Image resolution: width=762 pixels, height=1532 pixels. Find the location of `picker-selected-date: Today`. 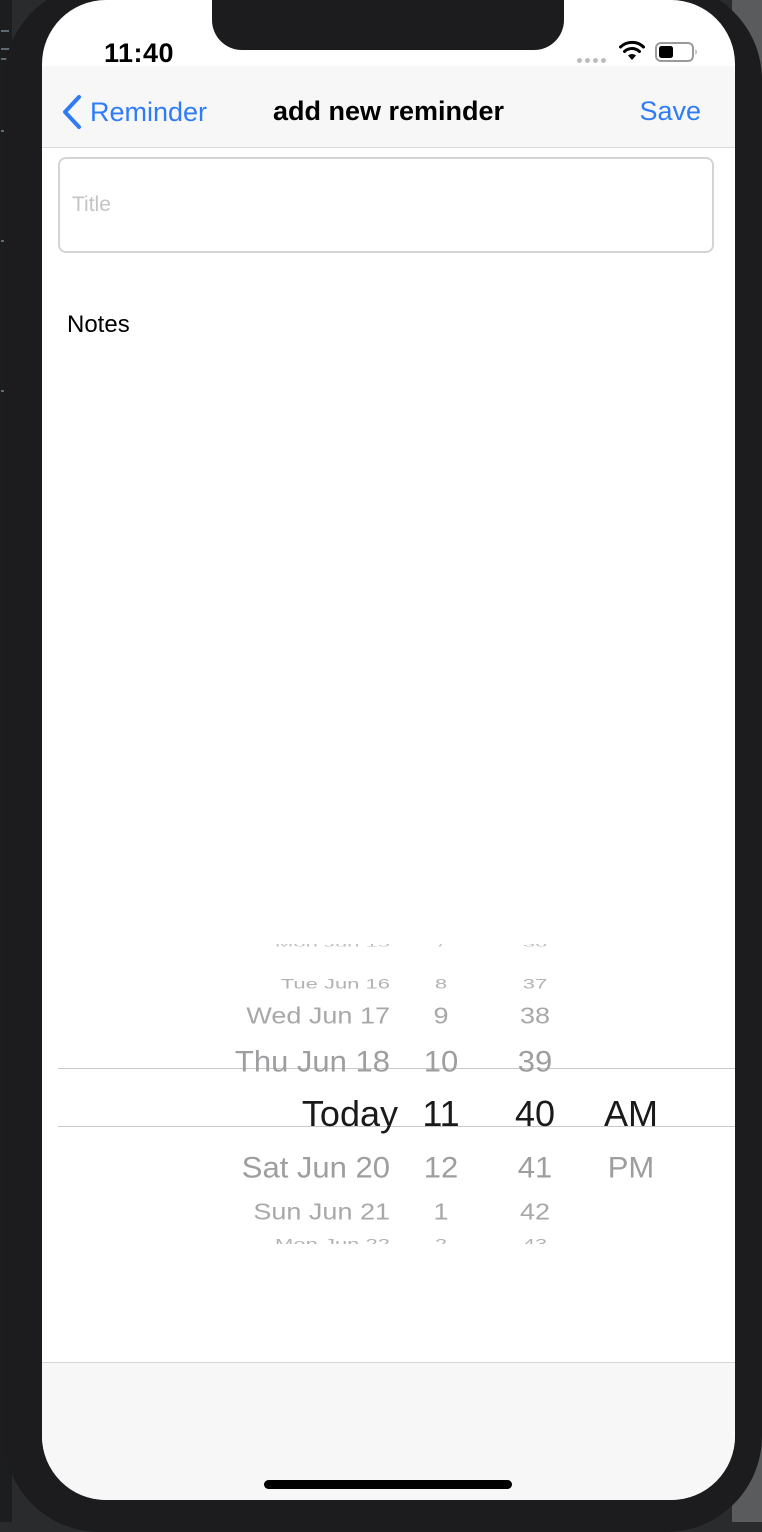

picker-selected-date: Today is located at coordinates (350, 1114).